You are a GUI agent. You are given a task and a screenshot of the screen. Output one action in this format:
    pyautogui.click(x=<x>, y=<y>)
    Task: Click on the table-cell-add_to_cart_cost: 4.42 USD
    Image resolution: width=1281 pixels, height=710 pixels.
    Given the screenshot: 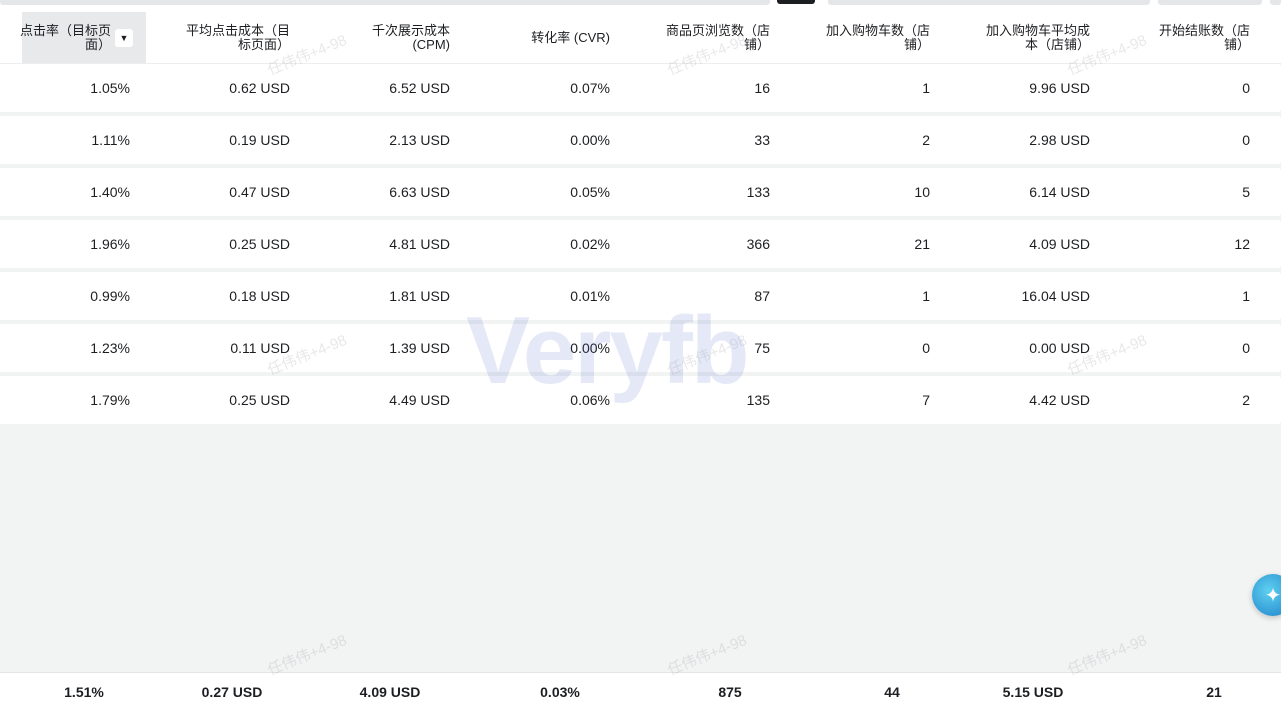 What is the action you would take?
    pyautogui.click(x=1059, y=400)
    